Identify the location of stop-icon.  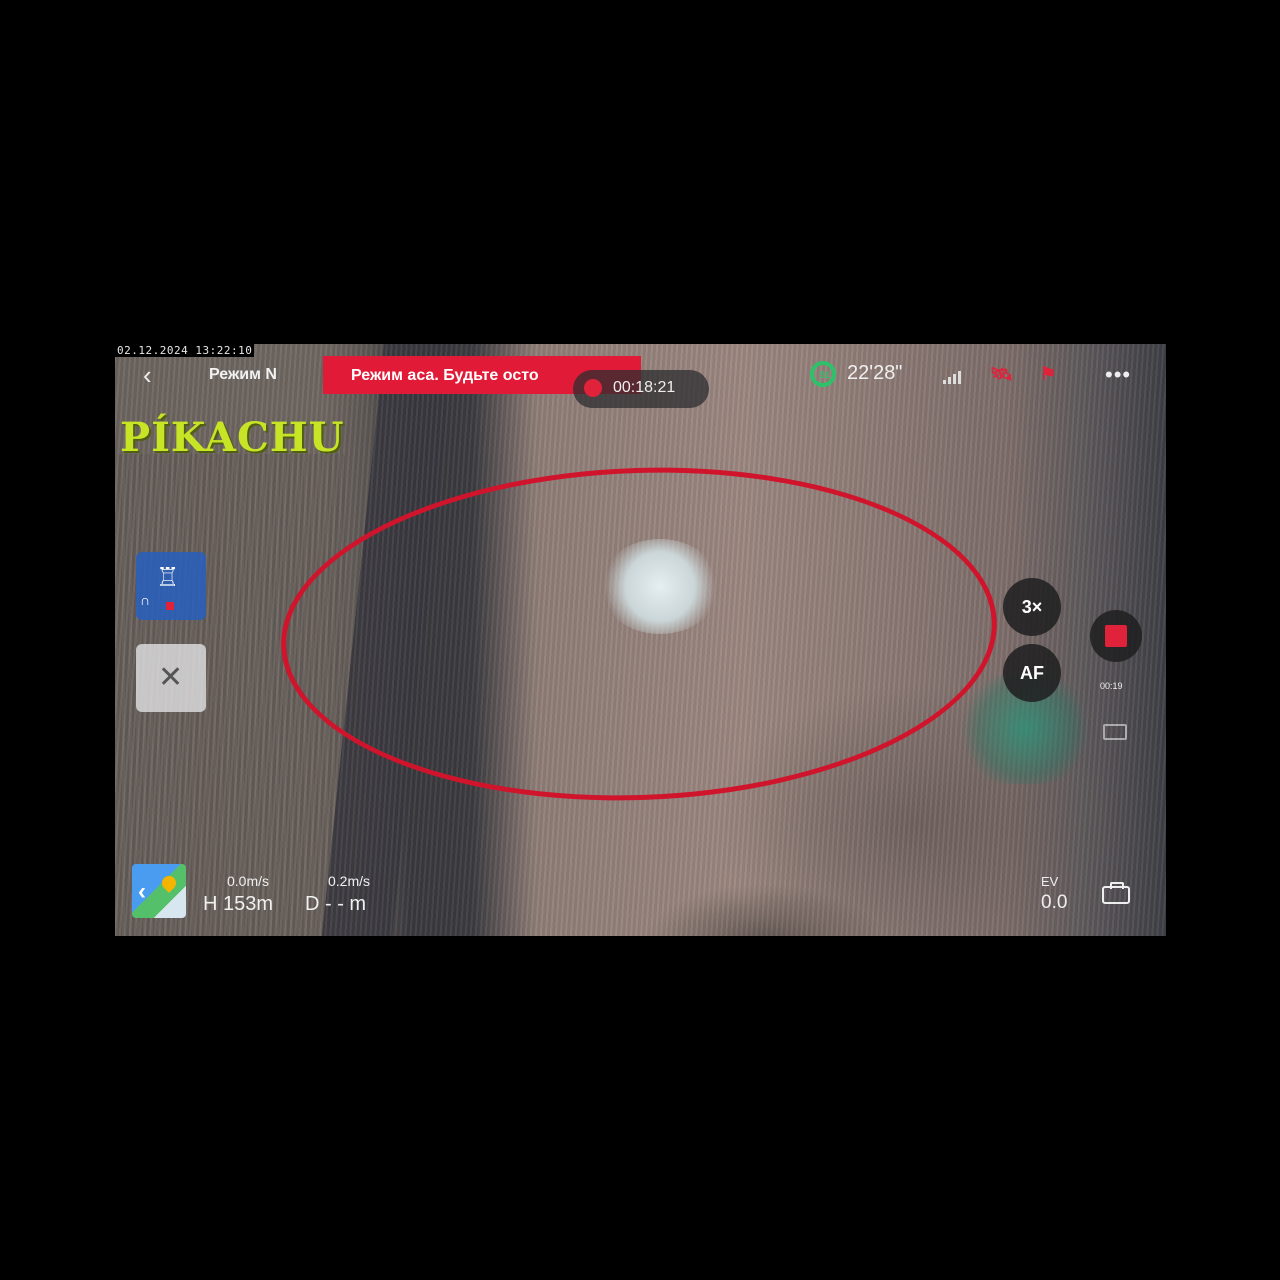
(1116, 636).